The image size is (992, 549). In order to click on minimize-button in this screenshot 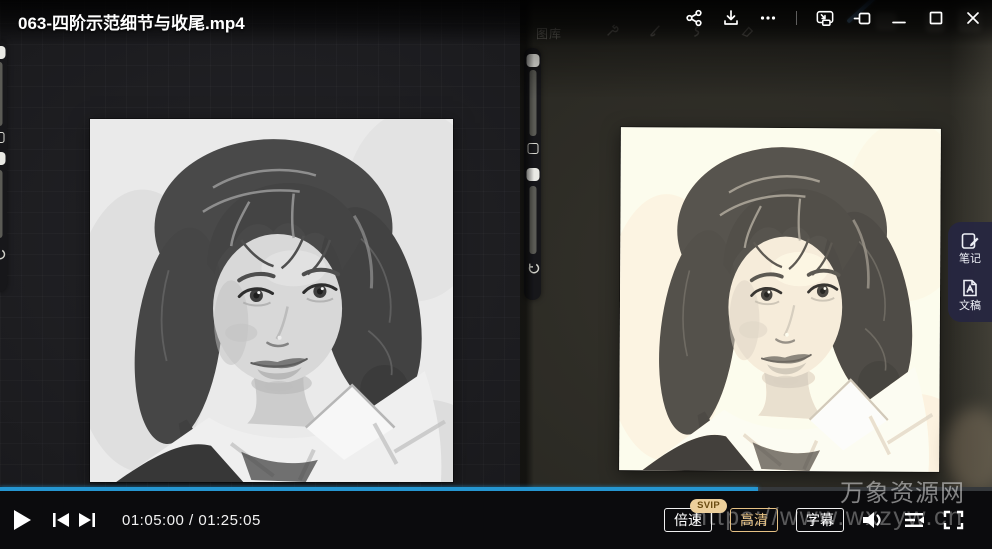, I will do `click(899, 18)`.